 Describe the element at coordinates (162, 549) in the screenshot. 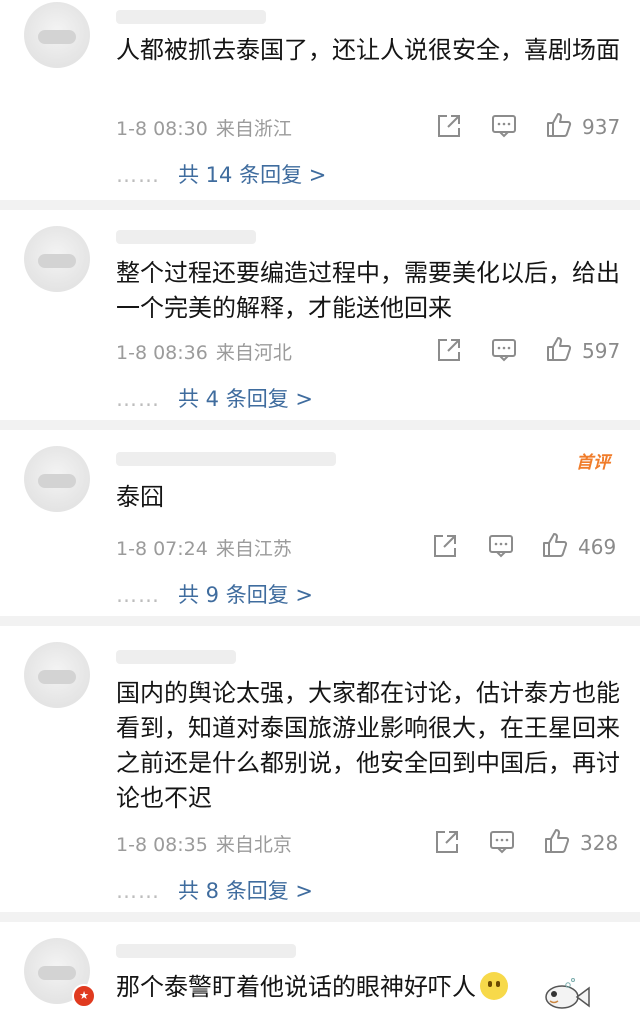

I see `comment-time: 1-8 07:24` at that location.